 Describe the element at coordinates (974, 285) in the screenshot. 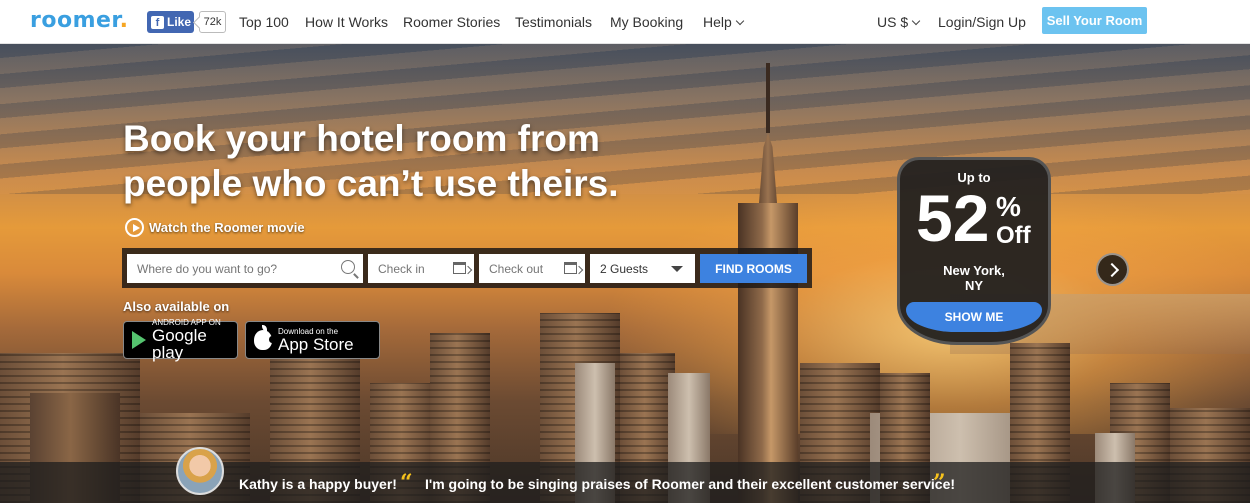

I see `deal-city-line-2: NY` at that location.